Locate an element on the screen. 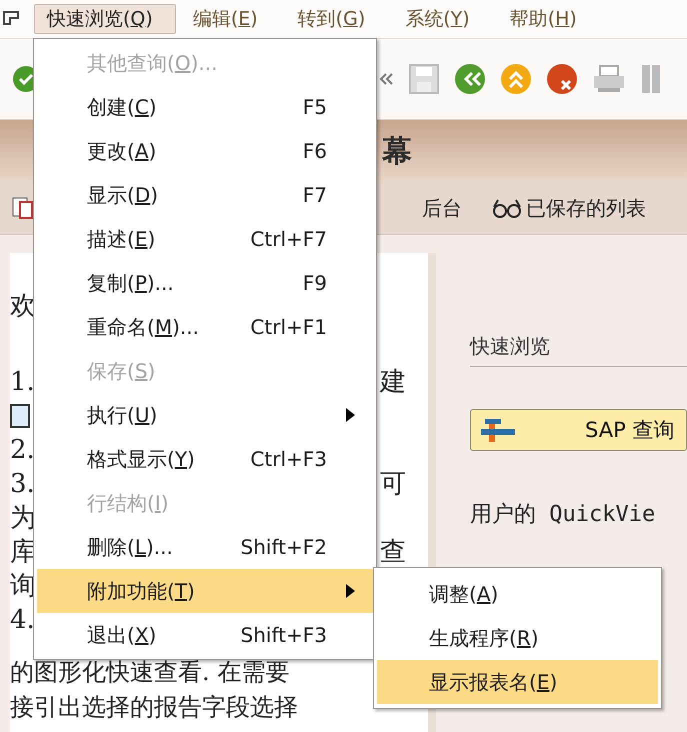 The image size is (687, 732). double-chevron-icon is located at coordinates (386, 79).